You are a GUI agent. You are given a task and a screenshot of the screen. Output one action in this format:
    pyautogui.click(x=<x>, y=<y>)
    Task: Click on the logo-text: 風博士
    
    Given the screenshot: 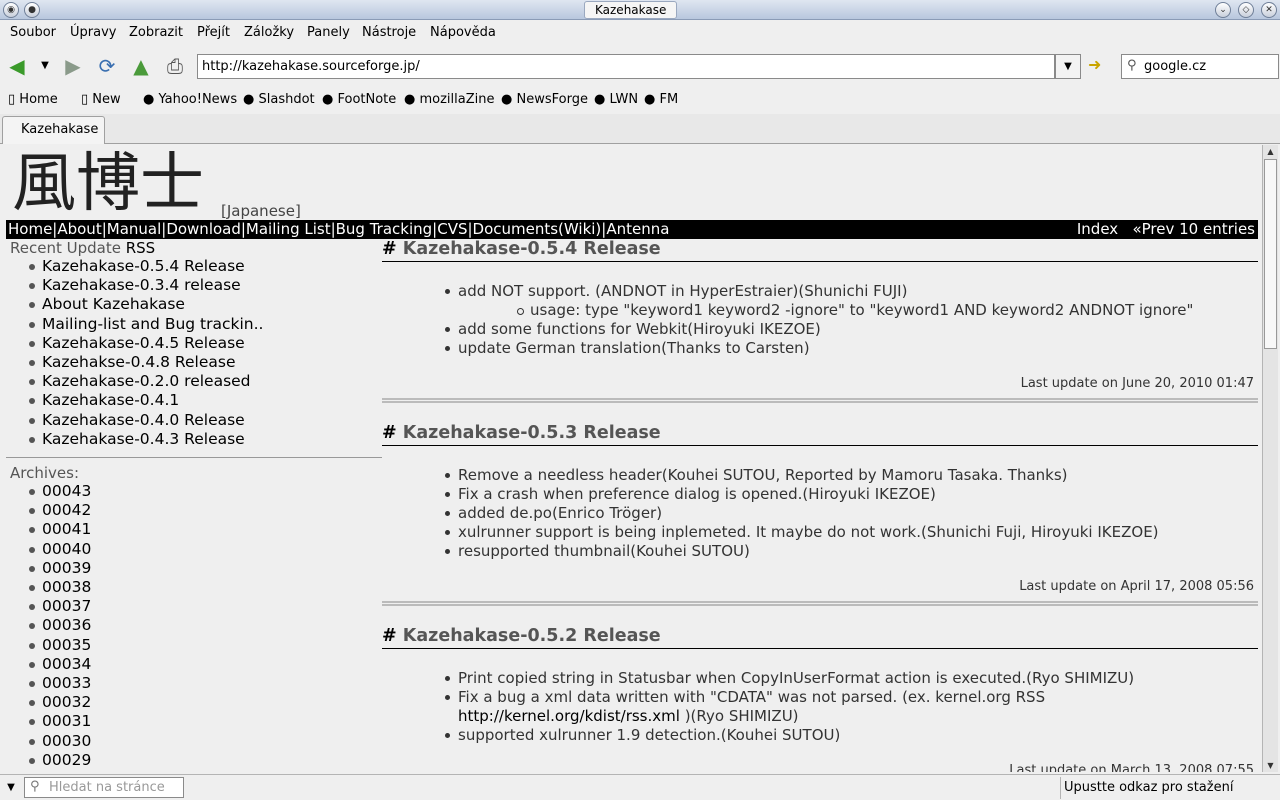 What is the action you would take?
    pyautogui.click(x=108, y=184)
    